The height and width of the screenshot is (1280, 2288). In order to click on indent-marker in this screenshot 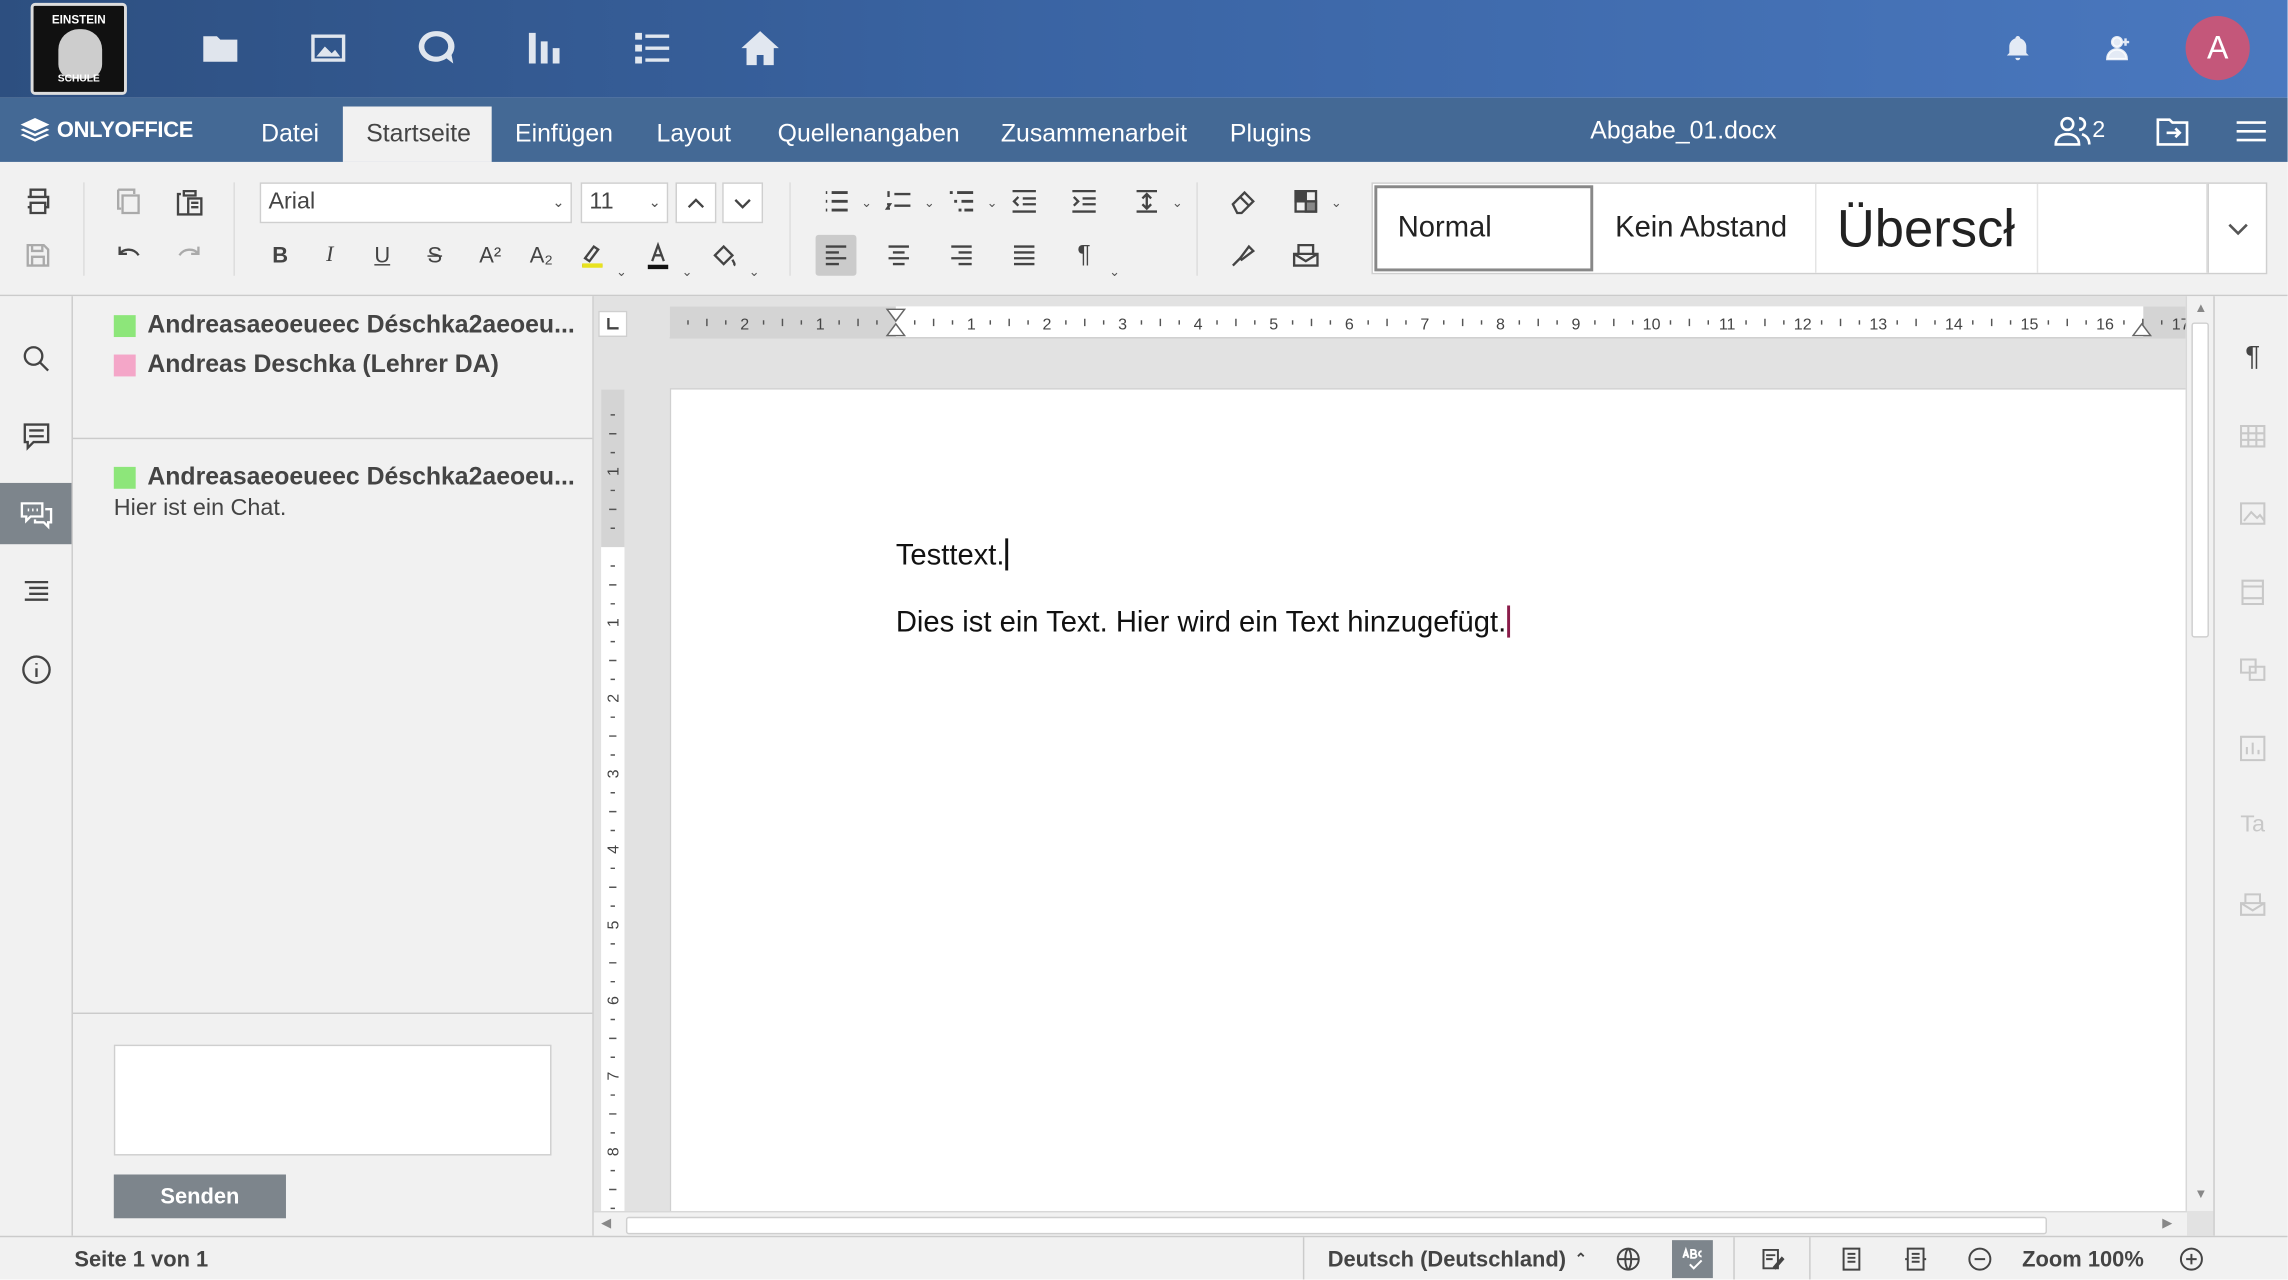, I will do `click(896, 322)`.